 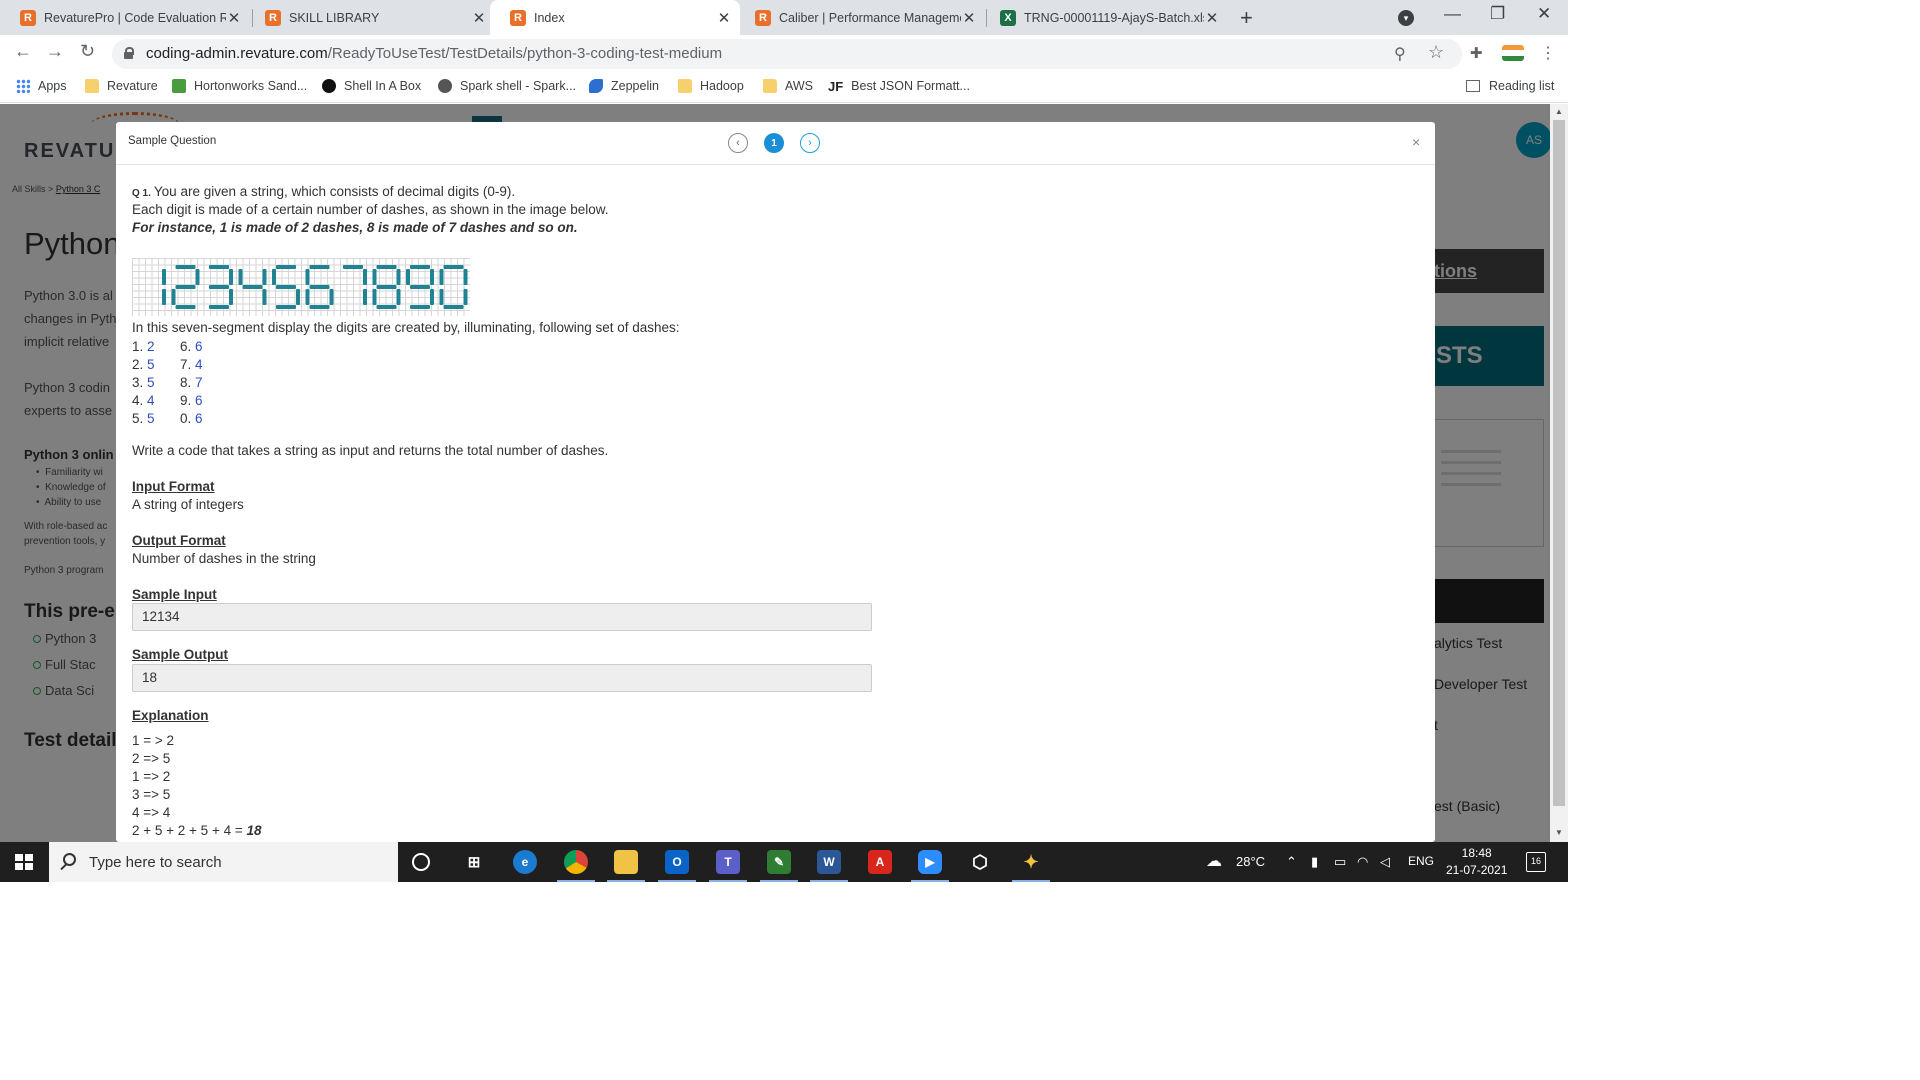 What do you see at coordinates (129, 53) in the screenshot?
I see `lock-icon` at bounding box center [129, 53].